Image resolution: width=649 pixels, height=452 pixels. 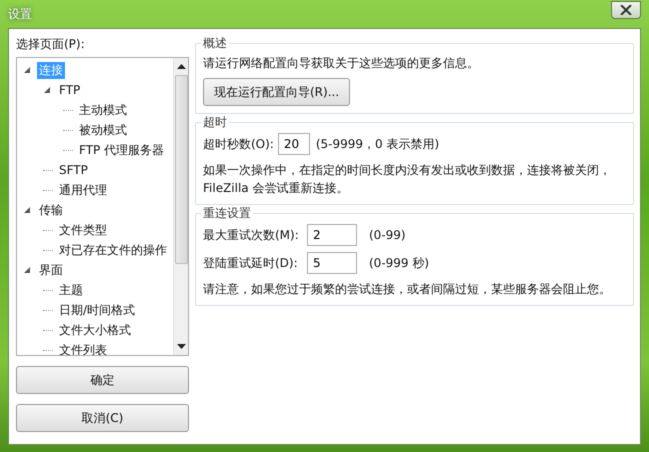 What do you see at coordinates (73, 170) in the screenshot?
I see `tree-item: SFTP` at bounding box center [73, 170].